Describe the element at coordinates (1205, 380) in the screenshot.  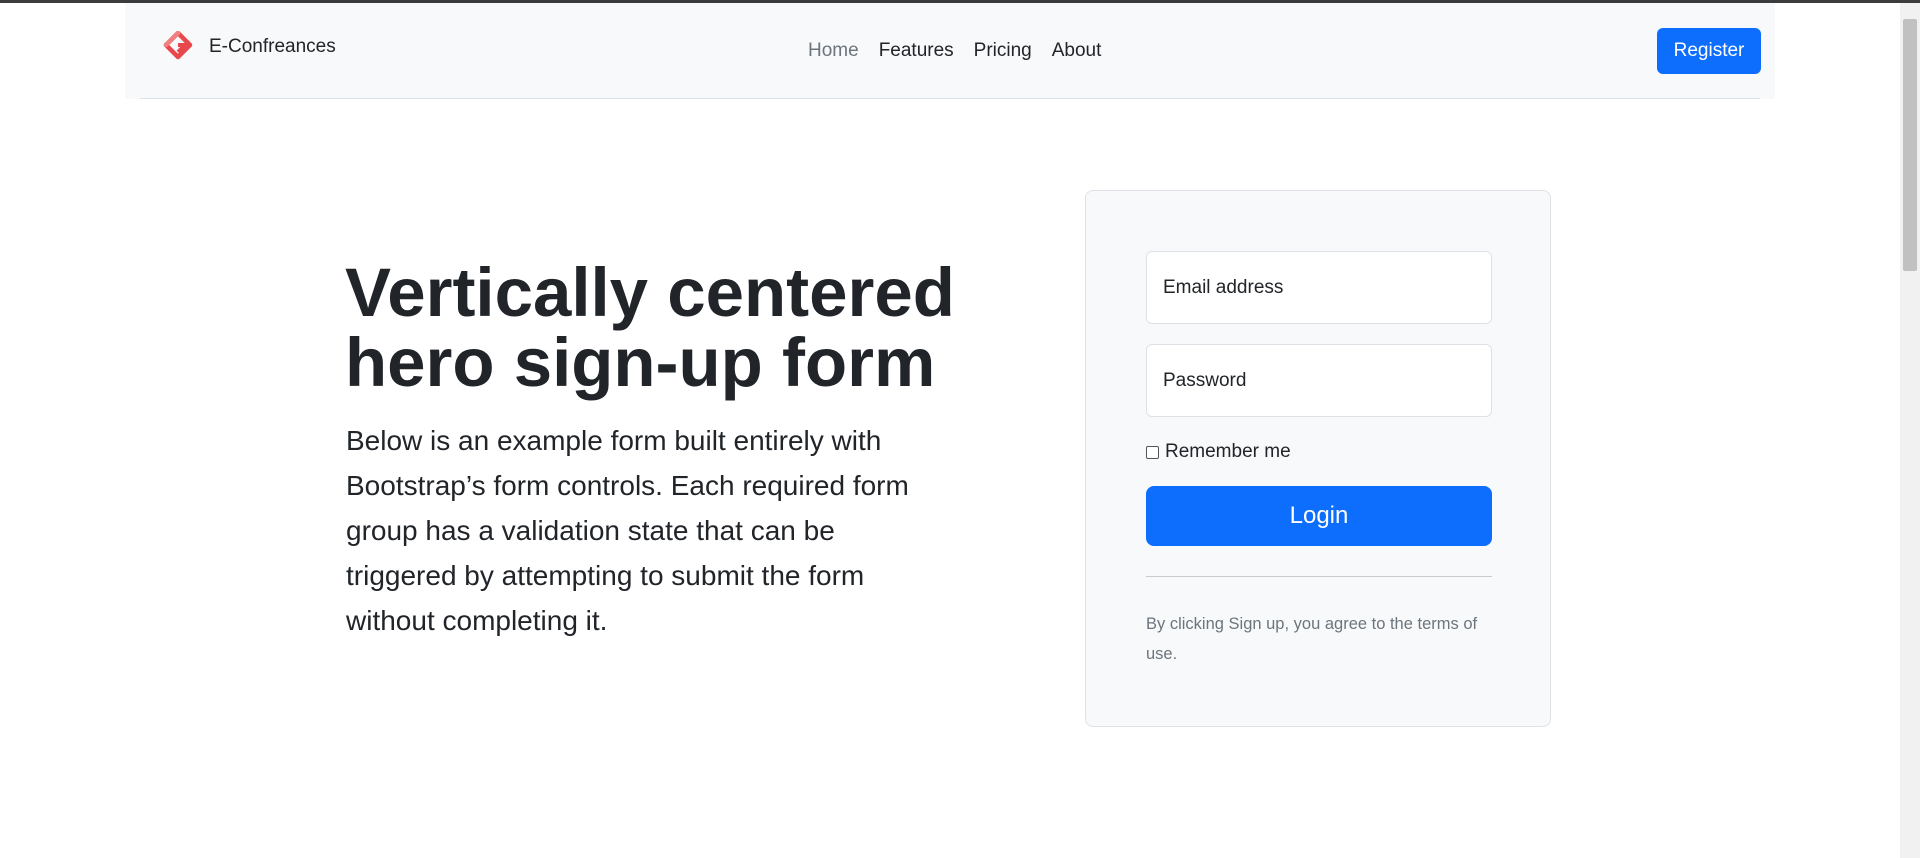
I see `password-field-label: Password` at that location.